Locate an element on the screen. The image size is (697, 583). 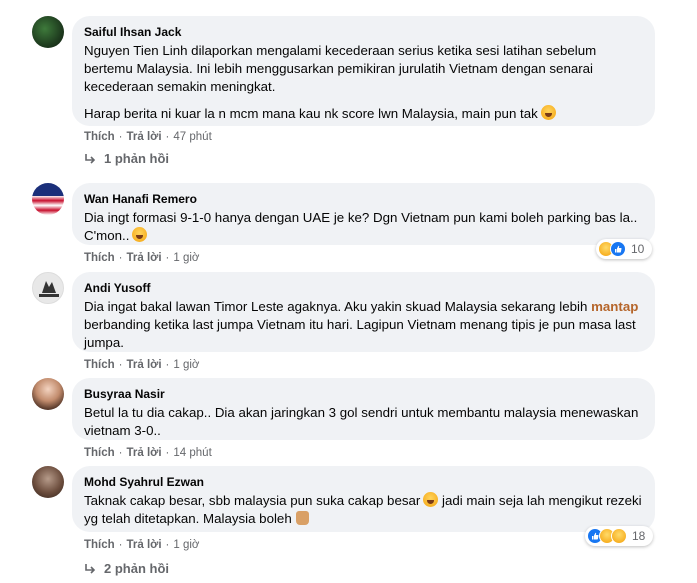
comment-author: Busyraa Nasir is located at coordinates (363, 394).